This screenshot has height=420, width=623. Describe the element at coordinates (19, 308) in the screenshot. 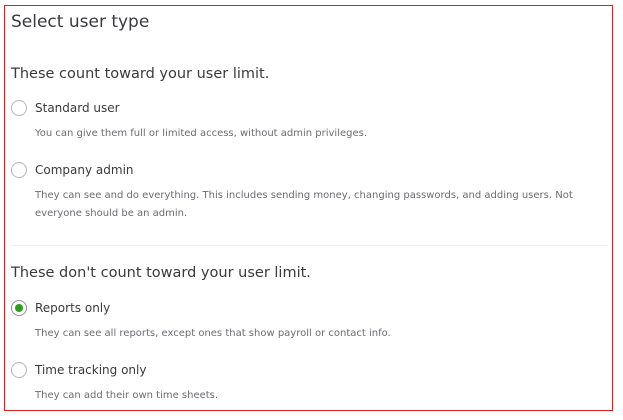

I see `reports-only-radio` at that location.